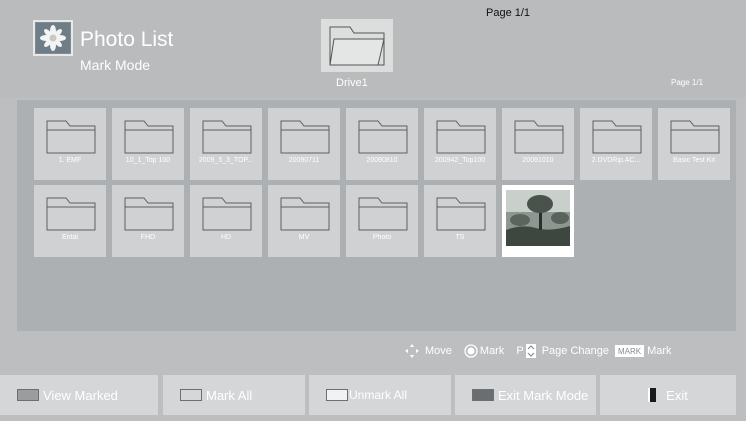 Image resolution: width=746 pixels, height=421 pixels. I want to click on mark-all-button: Mark All, so click(234, 395).